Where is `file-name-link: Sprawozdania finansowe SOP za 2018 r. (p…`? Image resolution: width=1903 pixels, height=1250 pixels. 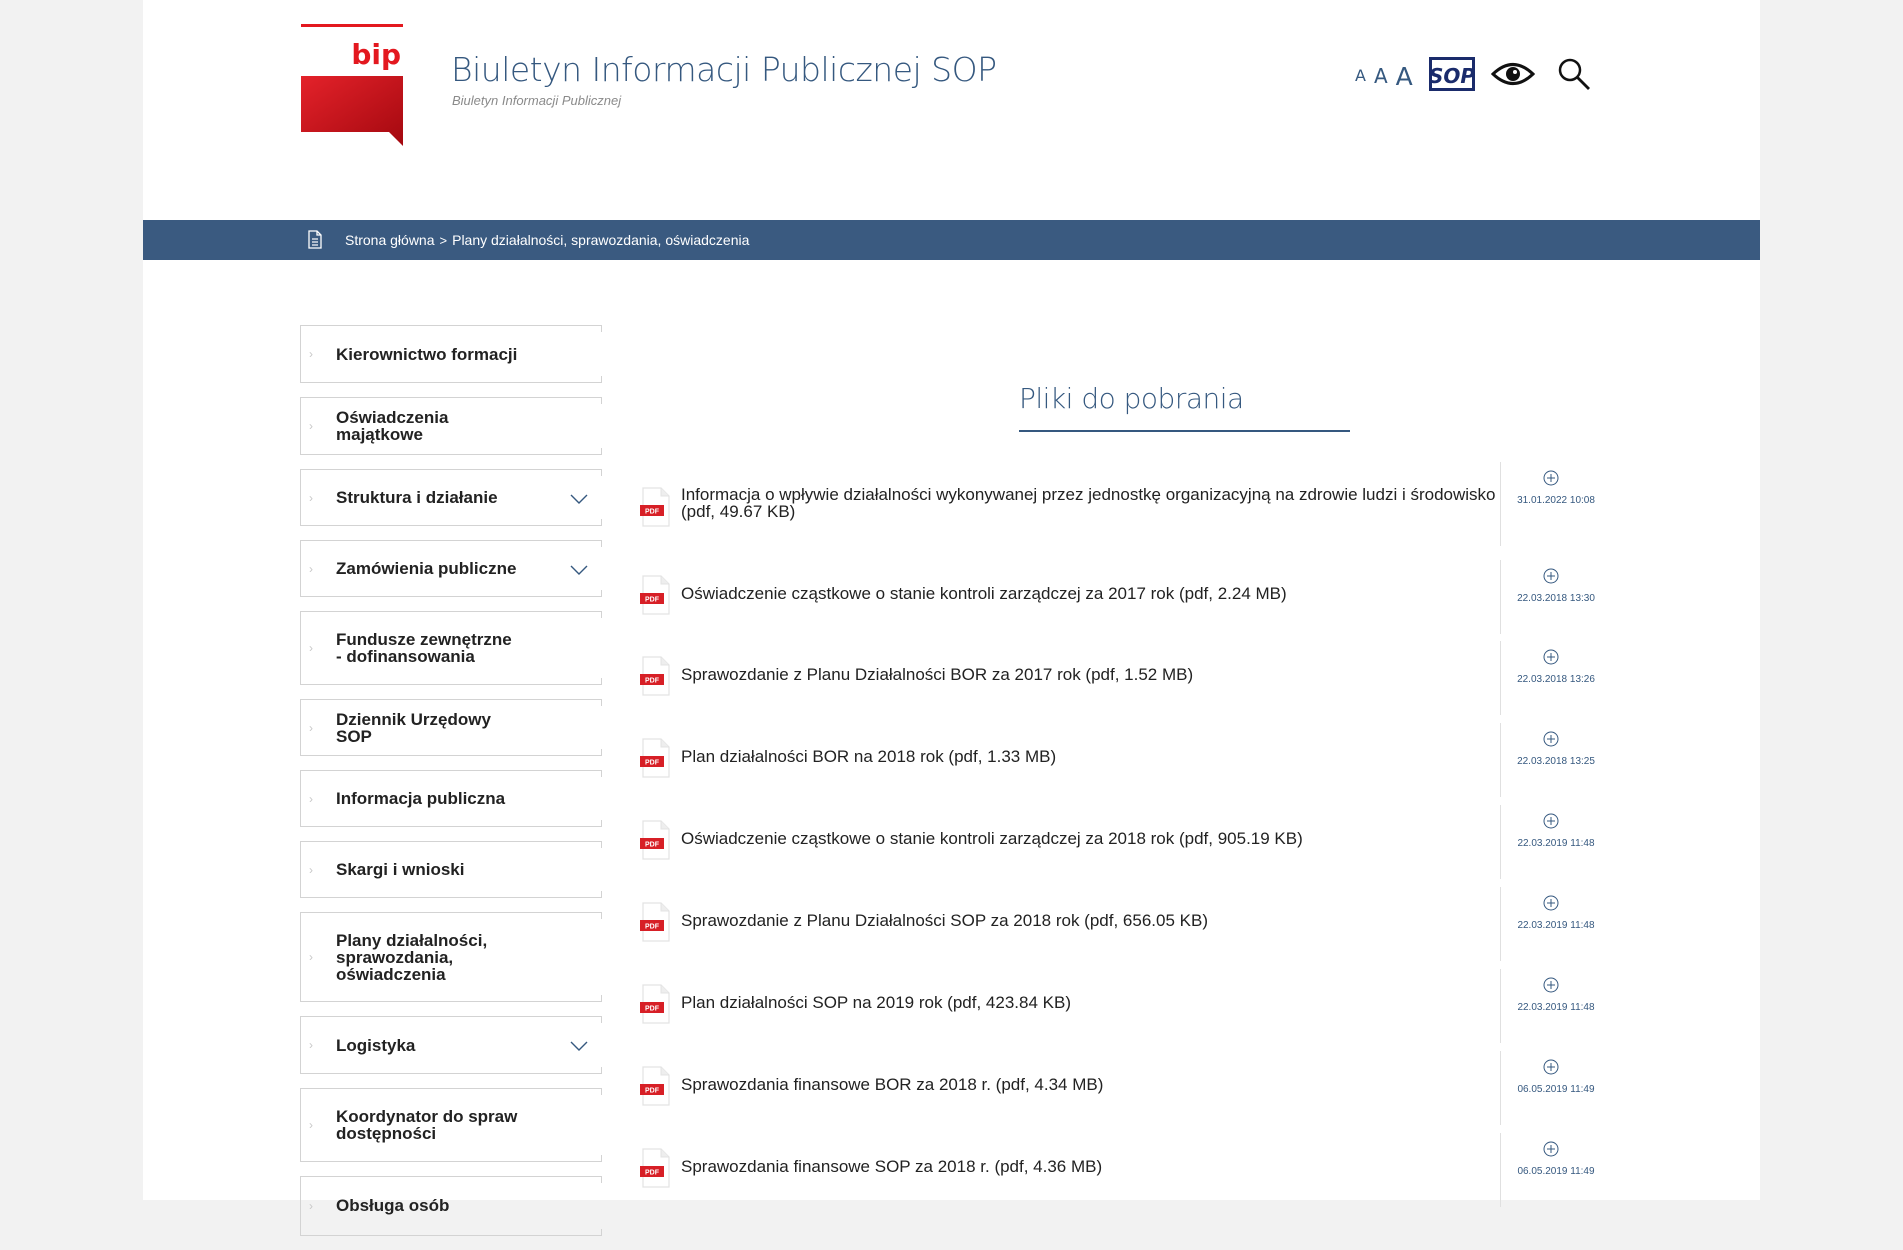 file-name-link: Sprawozdania finansowe SOP za 2018 r. (p… is located at coordinates (1096, 1166).